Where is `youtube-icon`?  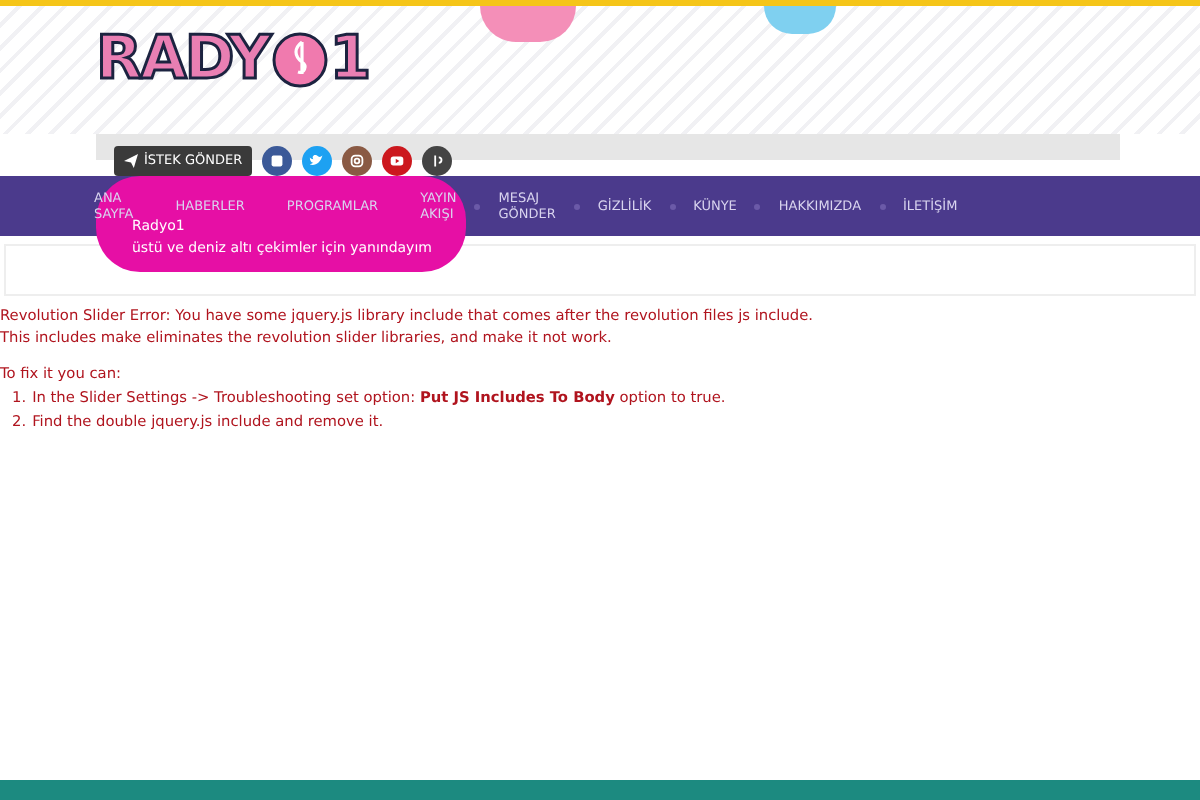 youtube-icon is located at coordinates (397, 161).